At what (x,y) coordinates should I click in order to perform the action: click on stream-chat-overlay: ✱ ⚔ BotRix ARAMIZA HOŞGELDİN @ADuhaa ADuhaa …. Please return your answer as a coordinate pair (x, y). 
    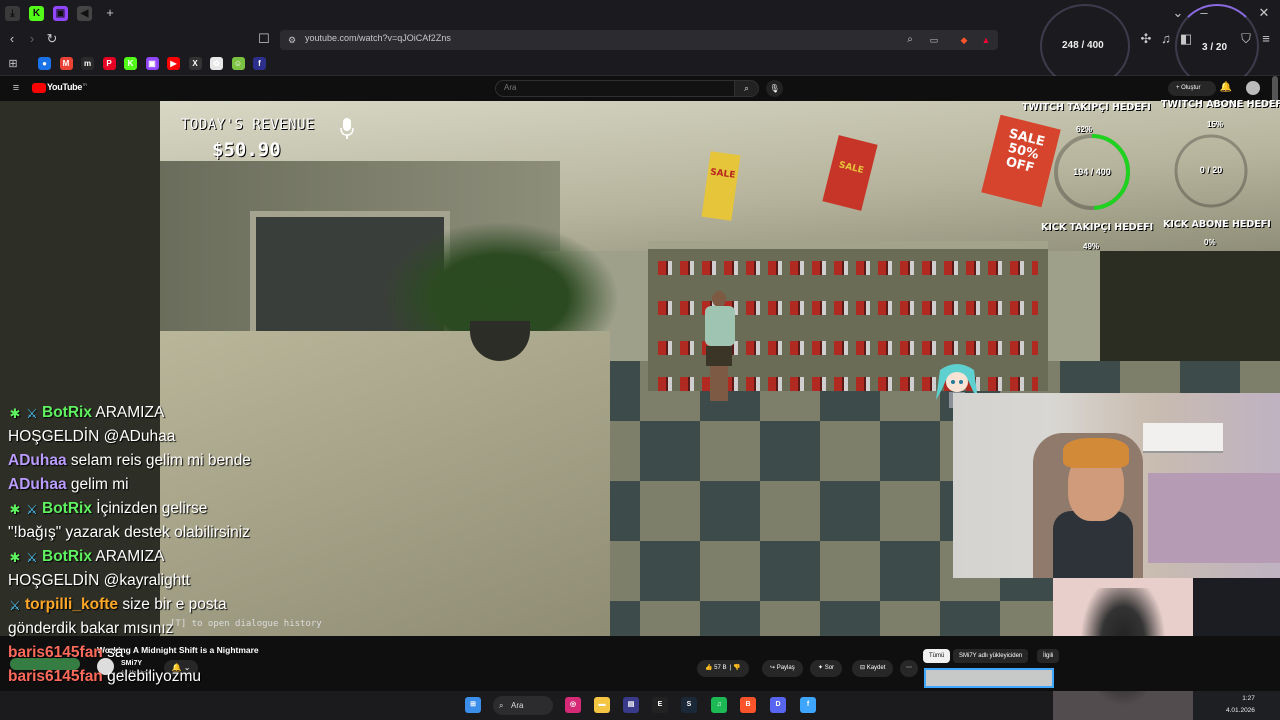
    Looking at the image, I should click on (188, 562).